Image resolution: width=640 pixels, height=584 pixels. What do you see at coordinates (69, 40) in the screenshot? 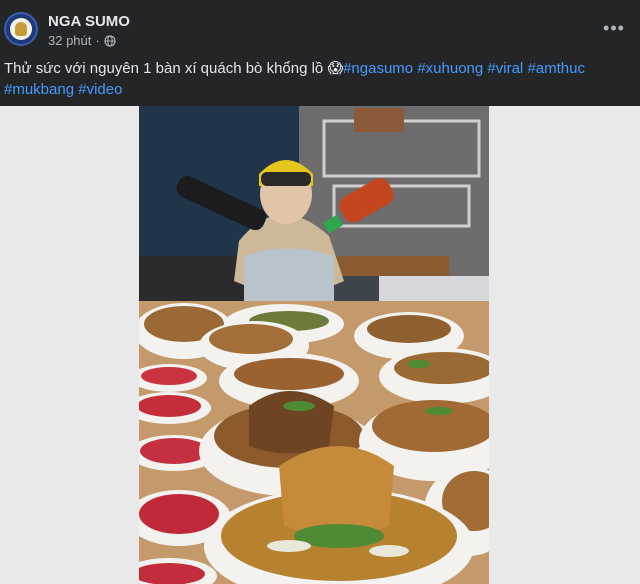
I see `post-time: 32 phút` at bounding box center [69, 40].